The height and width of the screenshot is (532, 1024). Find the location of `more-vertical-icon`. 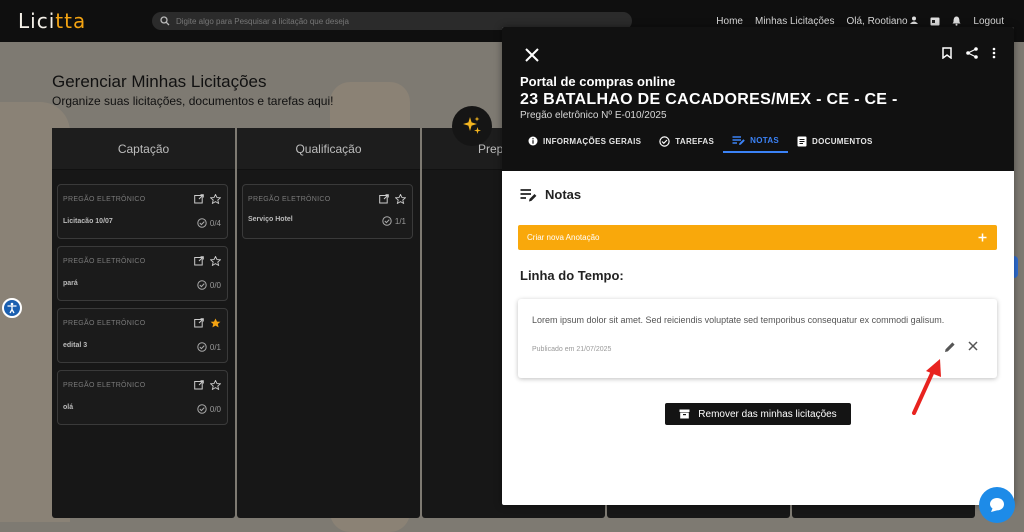

more-vertical-icon is located at coordinates (994, 53).